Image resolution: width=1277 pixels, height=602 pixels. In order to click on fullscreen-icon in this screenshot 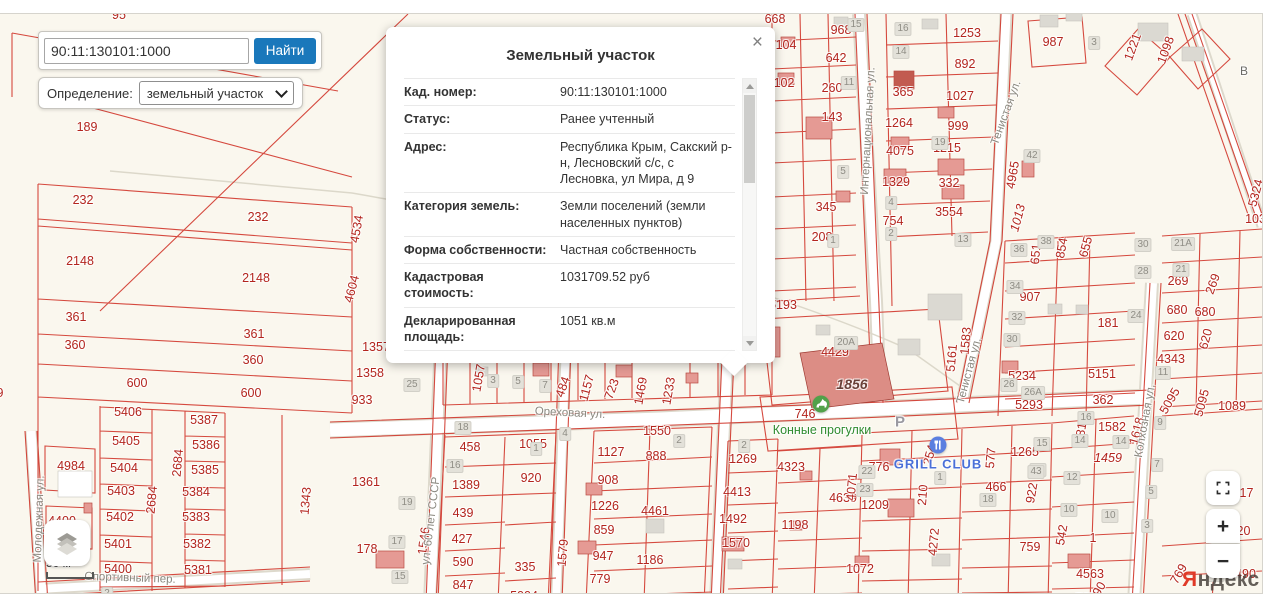, I will do `click(1223, 488)`.